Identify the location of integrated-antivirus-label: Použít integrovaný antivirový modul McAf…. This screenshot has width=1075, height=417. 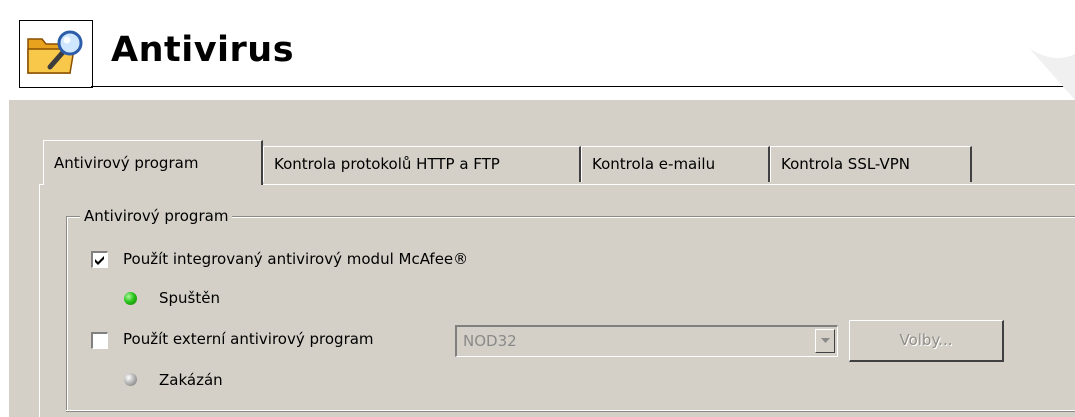
(295, 259).